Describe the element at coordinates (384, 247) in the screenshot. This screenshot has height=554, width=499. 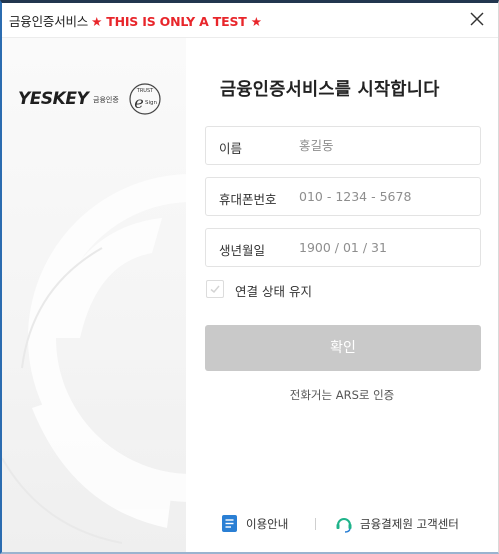
I see `birthdate-input` at that location.